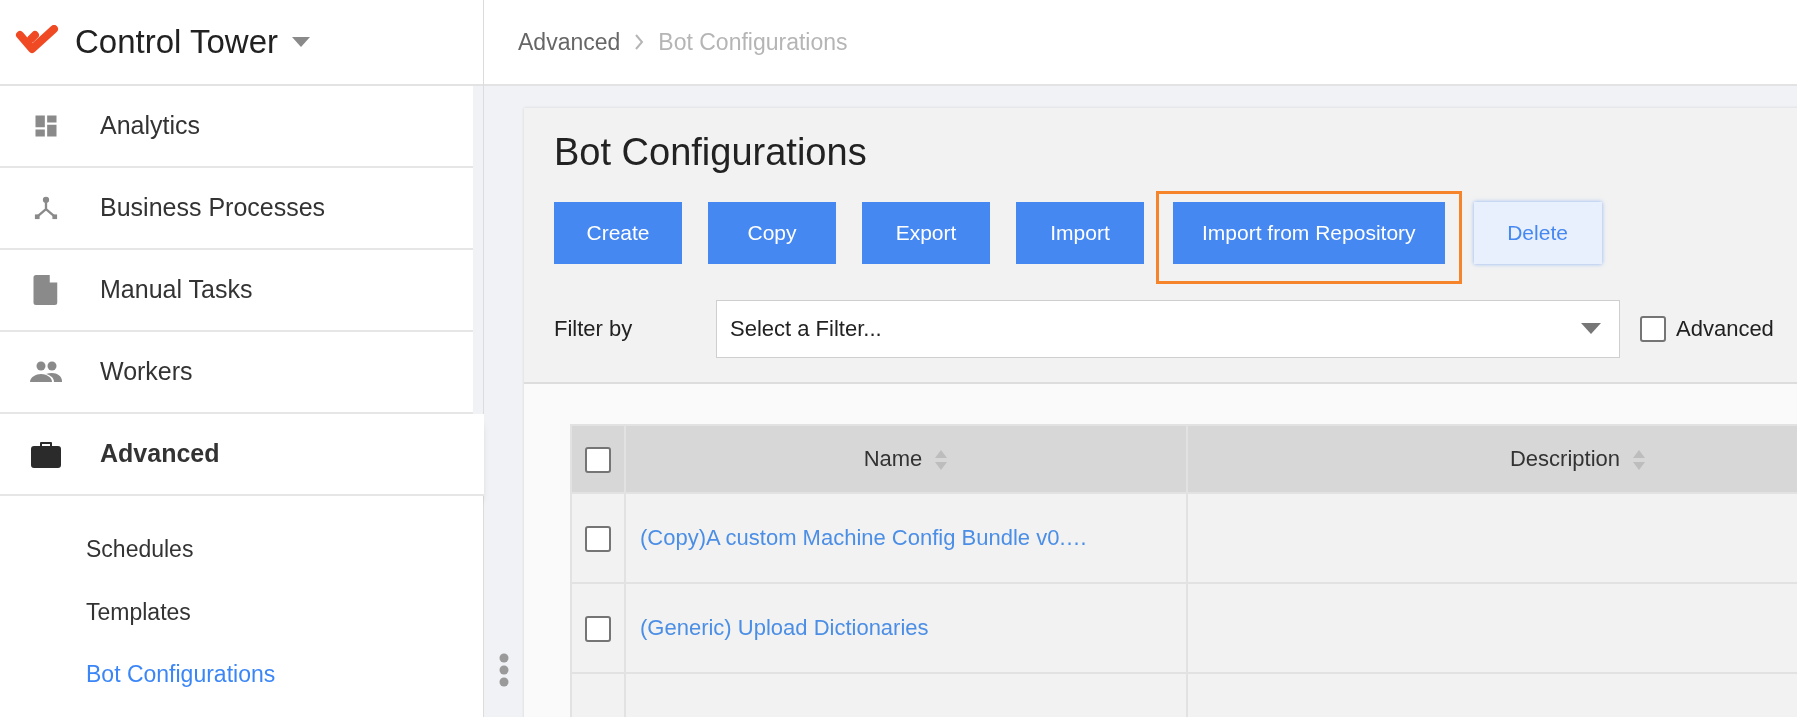 The height and width of the screenshot is (717, 1797). I want to click on sidebar-item: Advanced, so click(242, 455).